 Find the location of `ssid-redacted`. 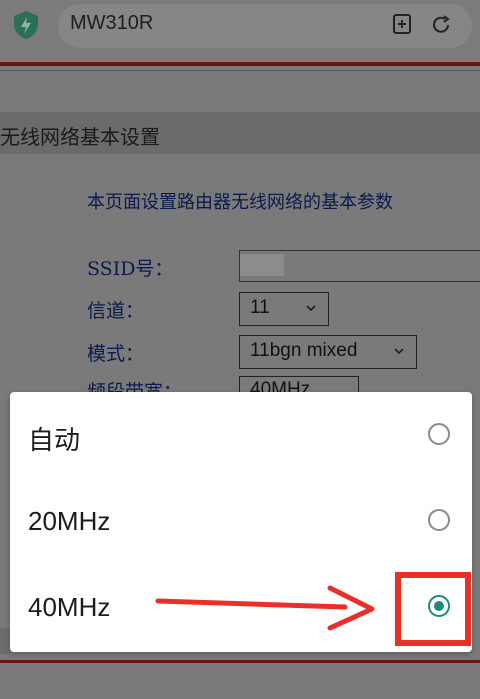

ssid-redacted is located at coordinates (262, 265).